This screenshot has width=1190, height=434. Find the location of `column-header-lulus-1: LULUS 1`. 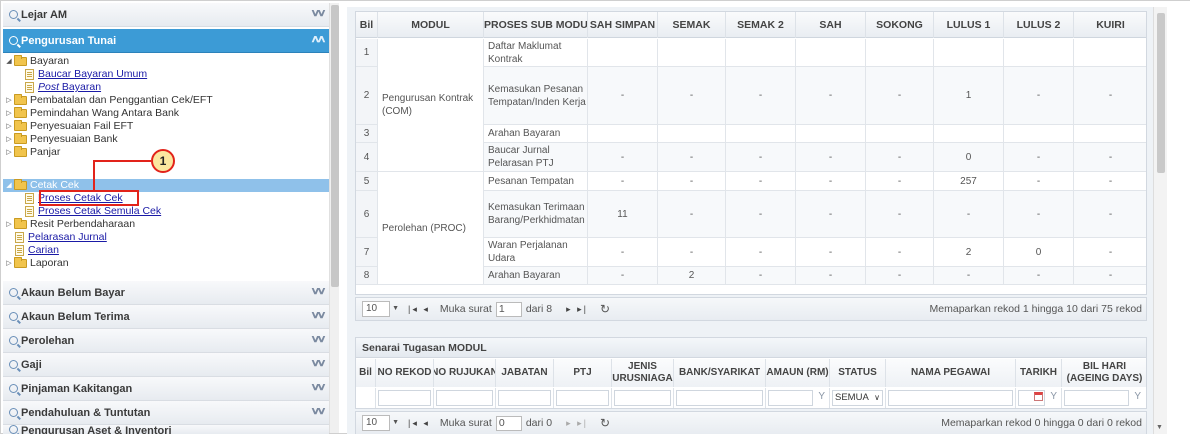

column-header-lulus-1: LULUS 1 is located at coordinates (969, 25).